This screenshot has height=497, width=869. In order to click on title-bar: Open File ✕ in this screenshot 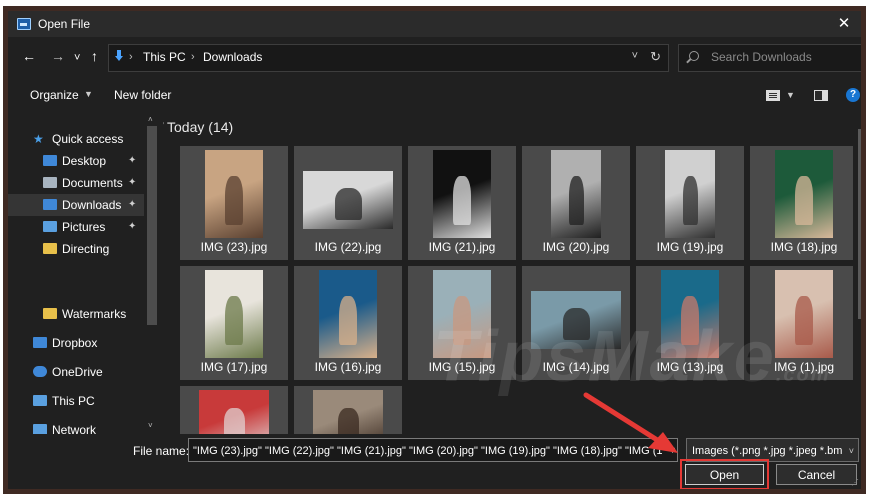, I will do `click(434, 24)`.